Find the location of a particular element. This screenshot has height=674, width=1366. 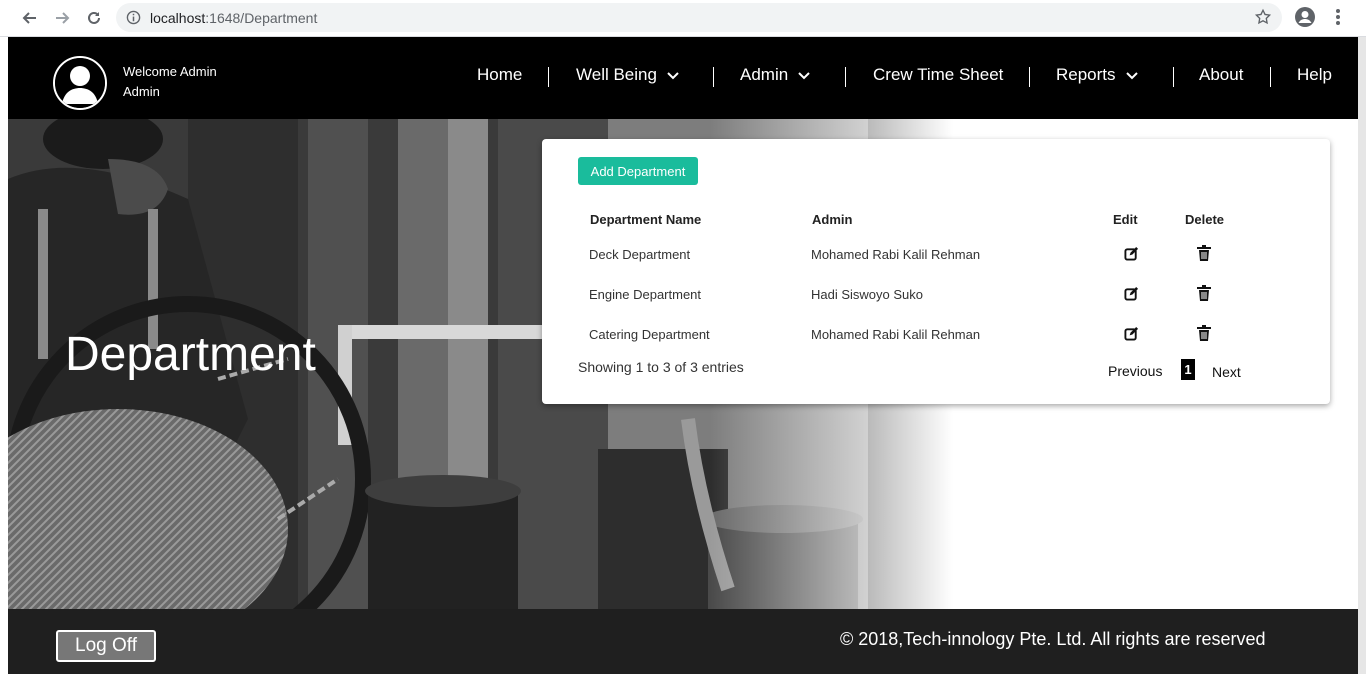

nav-well-being: Well Being is located at coordinates (627, 75).